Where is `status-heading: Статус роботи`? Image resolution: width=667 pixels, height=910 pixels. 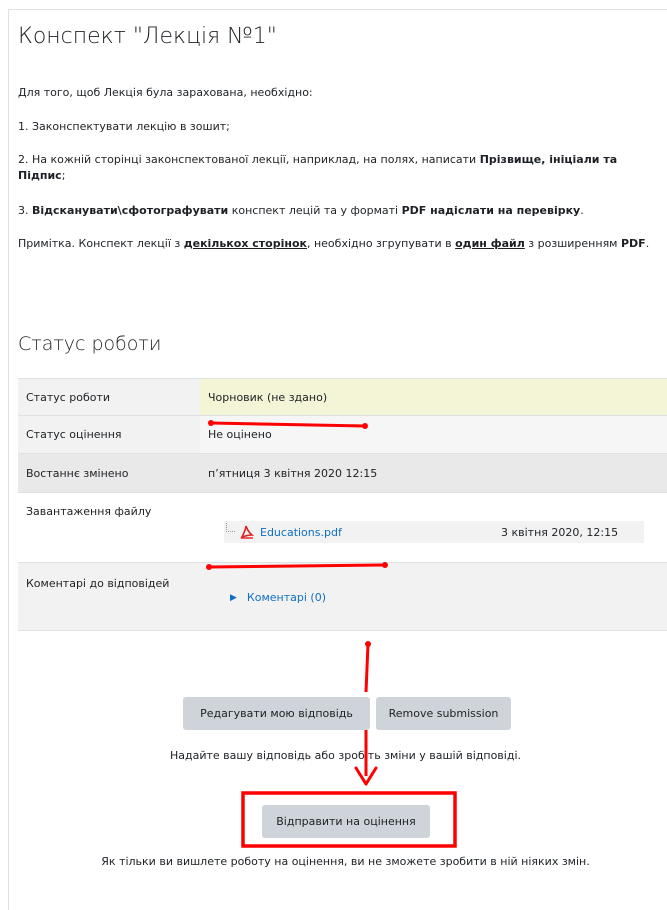
status-heading: Статус роботи is located at coordinates (90, 344).